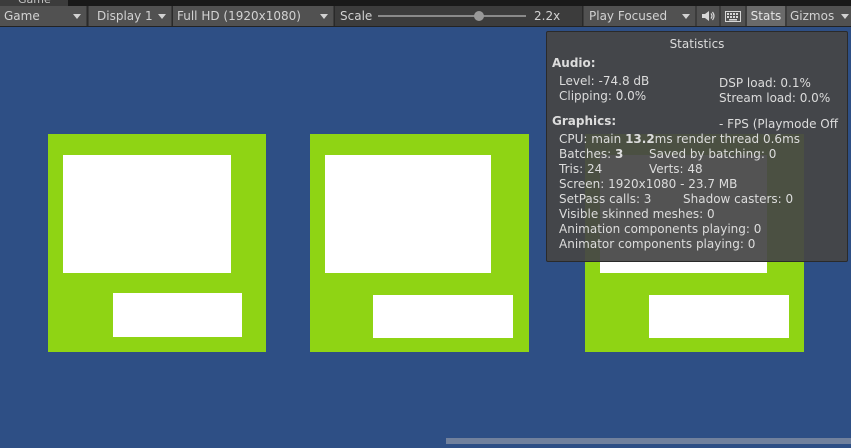  Describe the element at coordinates (43, 16) in the screenshot. I see `view-mode-dropdown: Game` at that location.